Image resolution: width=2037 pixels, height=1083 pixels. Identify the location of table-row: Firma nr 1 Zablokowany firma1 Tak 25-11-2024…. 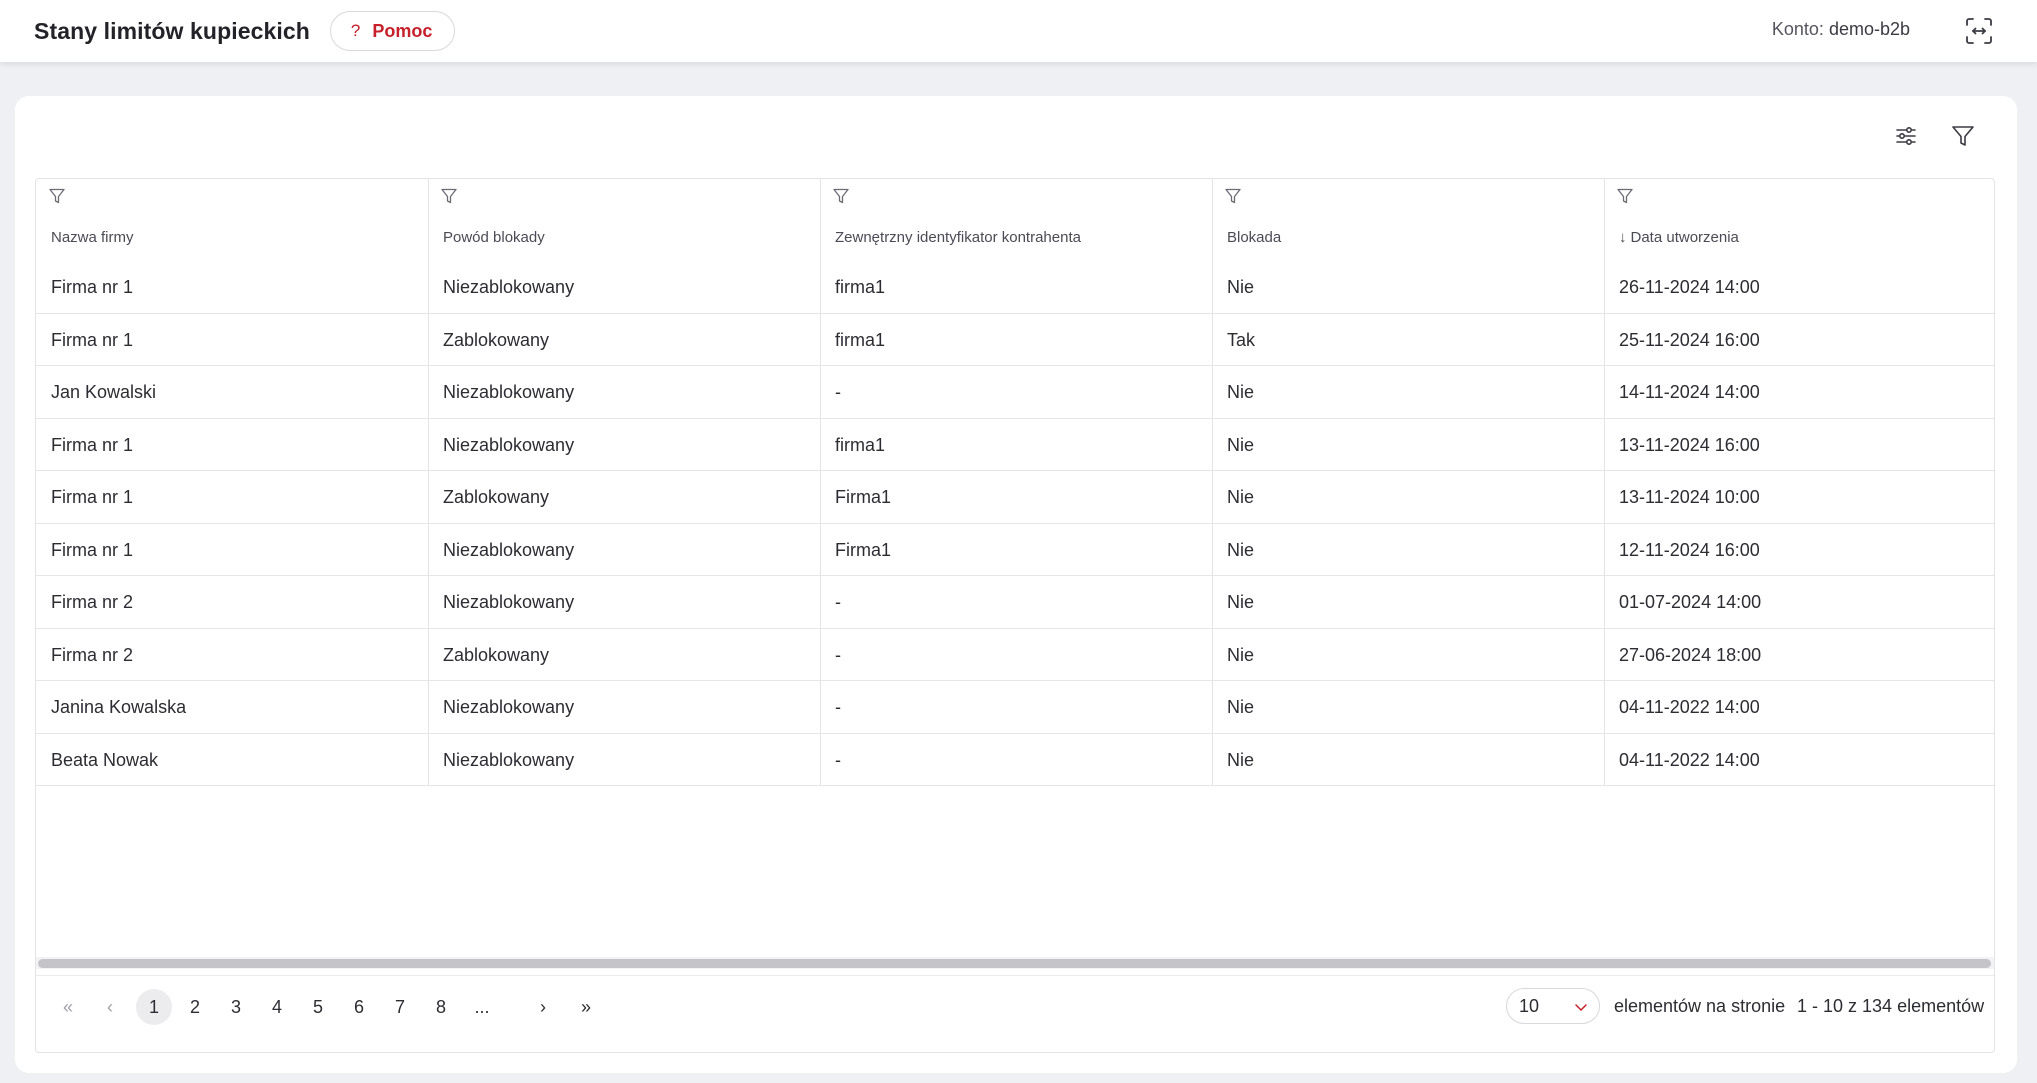
(1015, 340).